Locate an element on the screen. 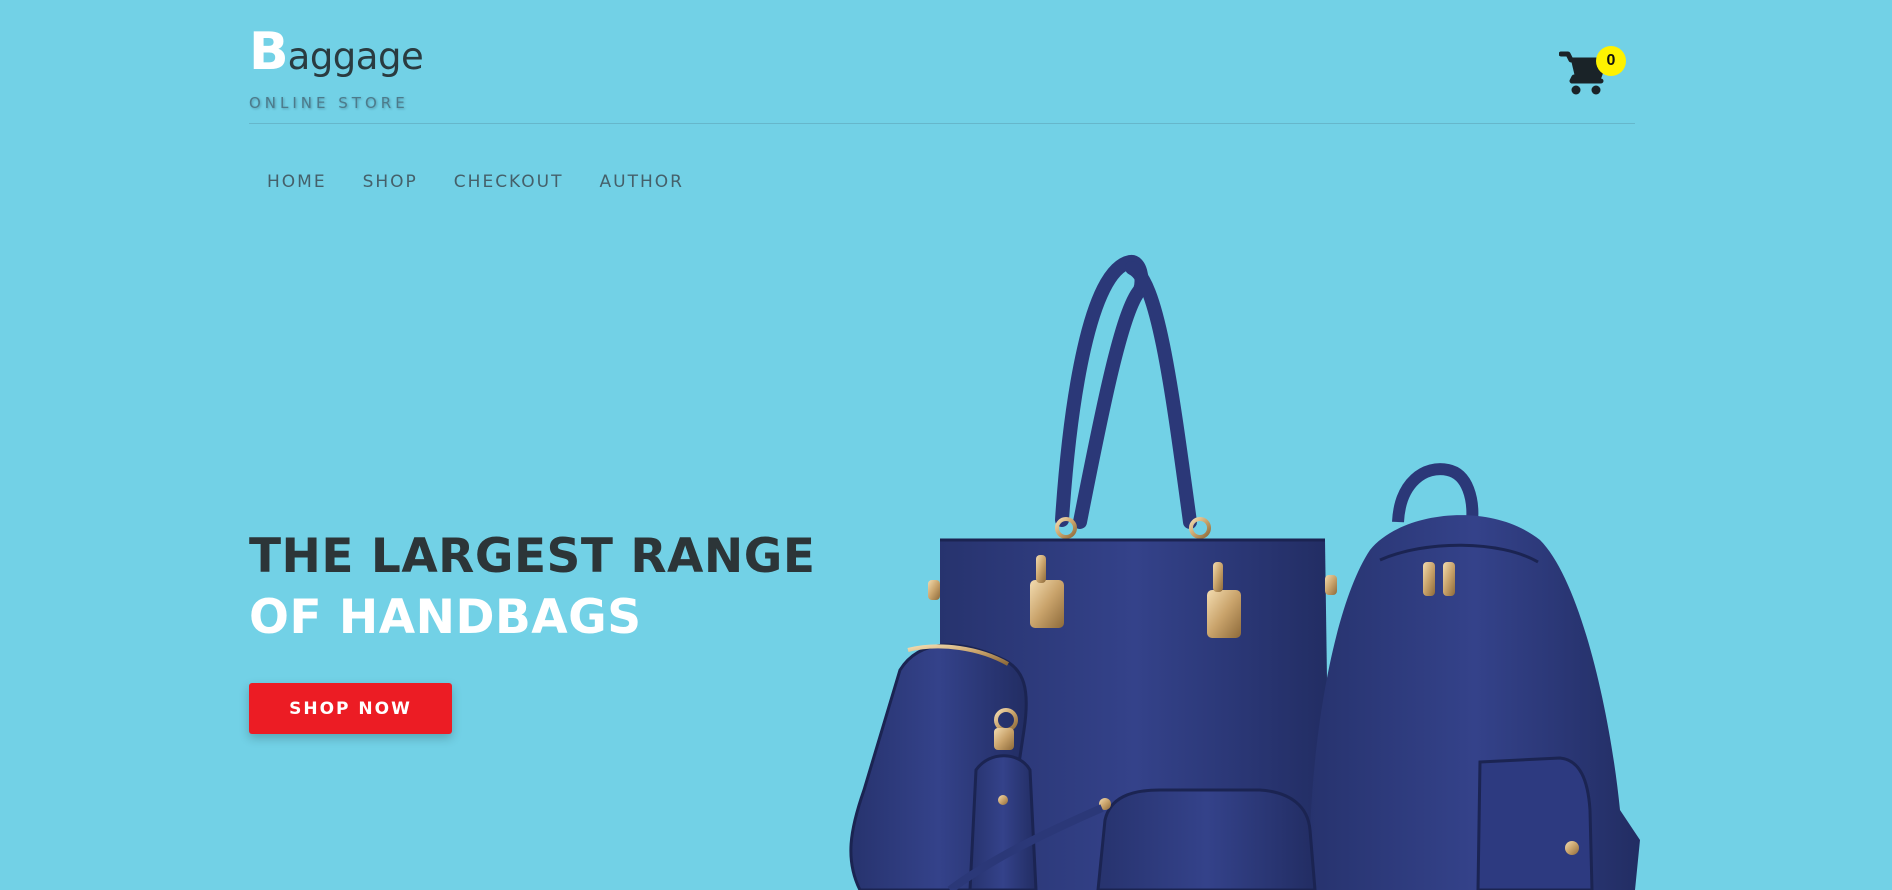  logo-initial: B is located at coordinates (269, 52).